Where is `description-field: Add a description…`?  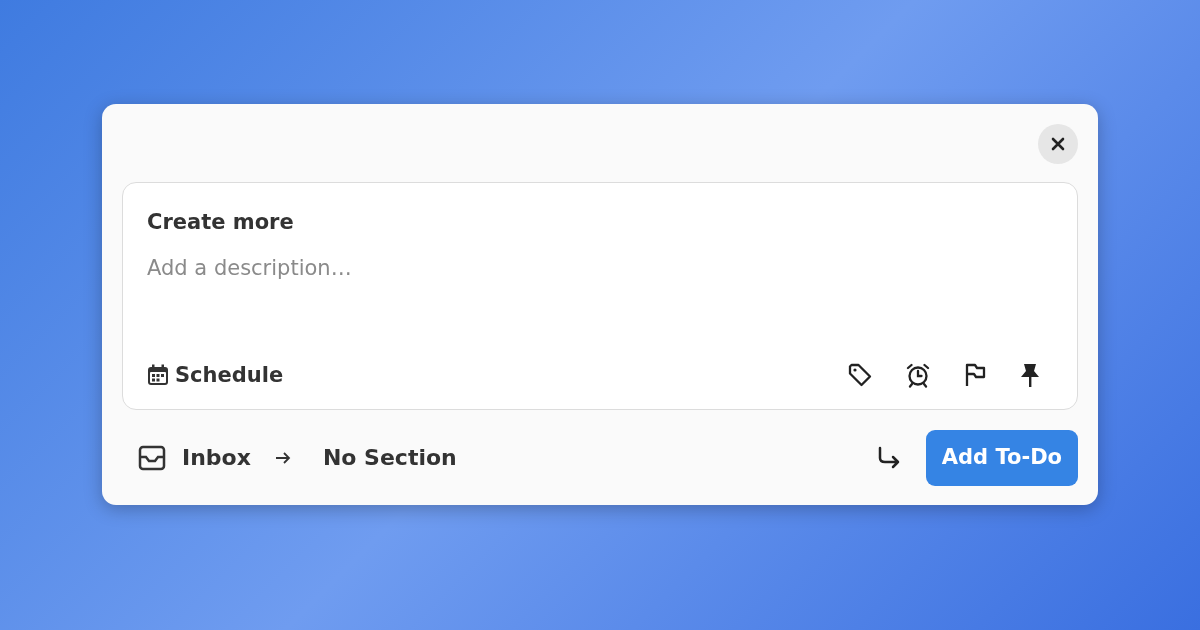
description-field: Add a description… is located at coordinates (600, 268).